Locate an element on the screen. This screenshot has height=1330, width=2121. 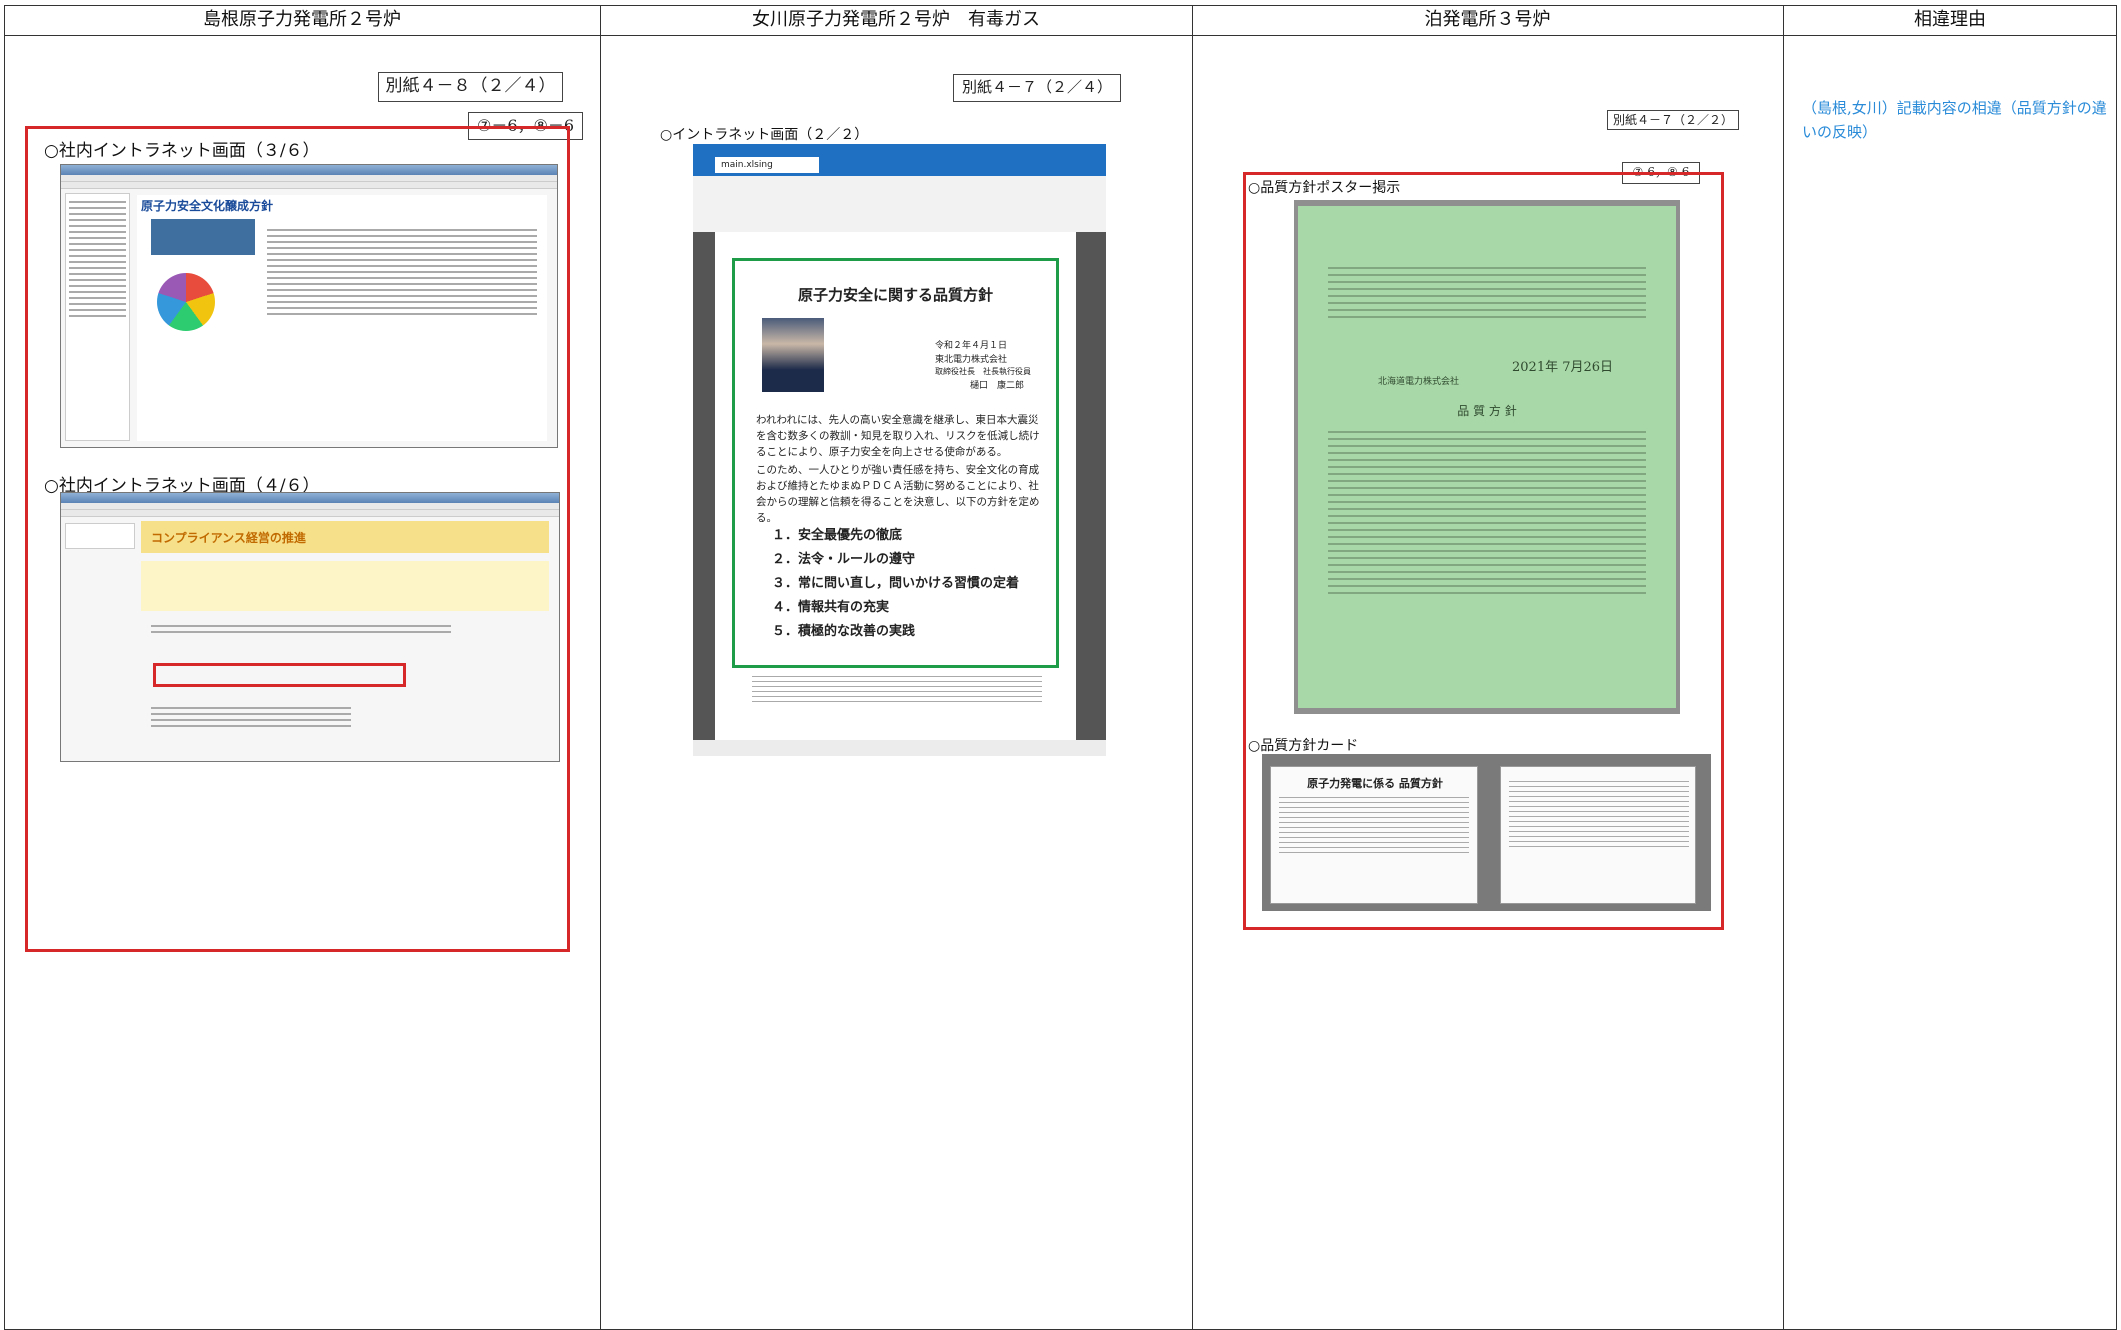
quality-policy-card-front: 原子力発電に係る 品質方針 is located at coordinates (1374, 835).